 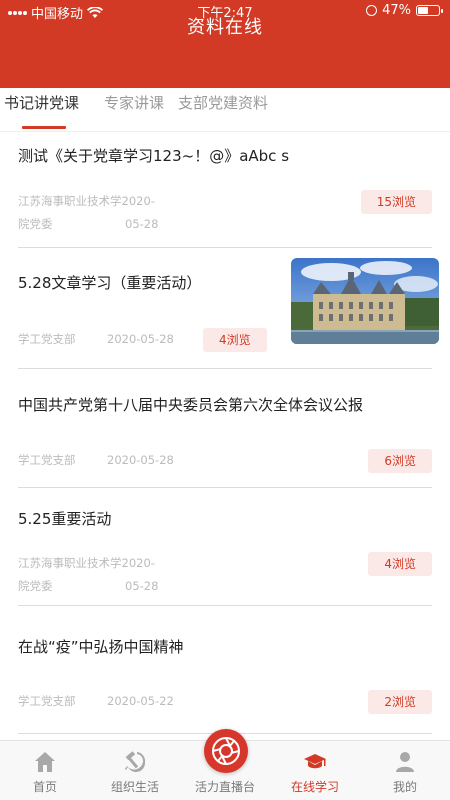 I want to click on nav-home: 首页, so click(x=45, y=770).